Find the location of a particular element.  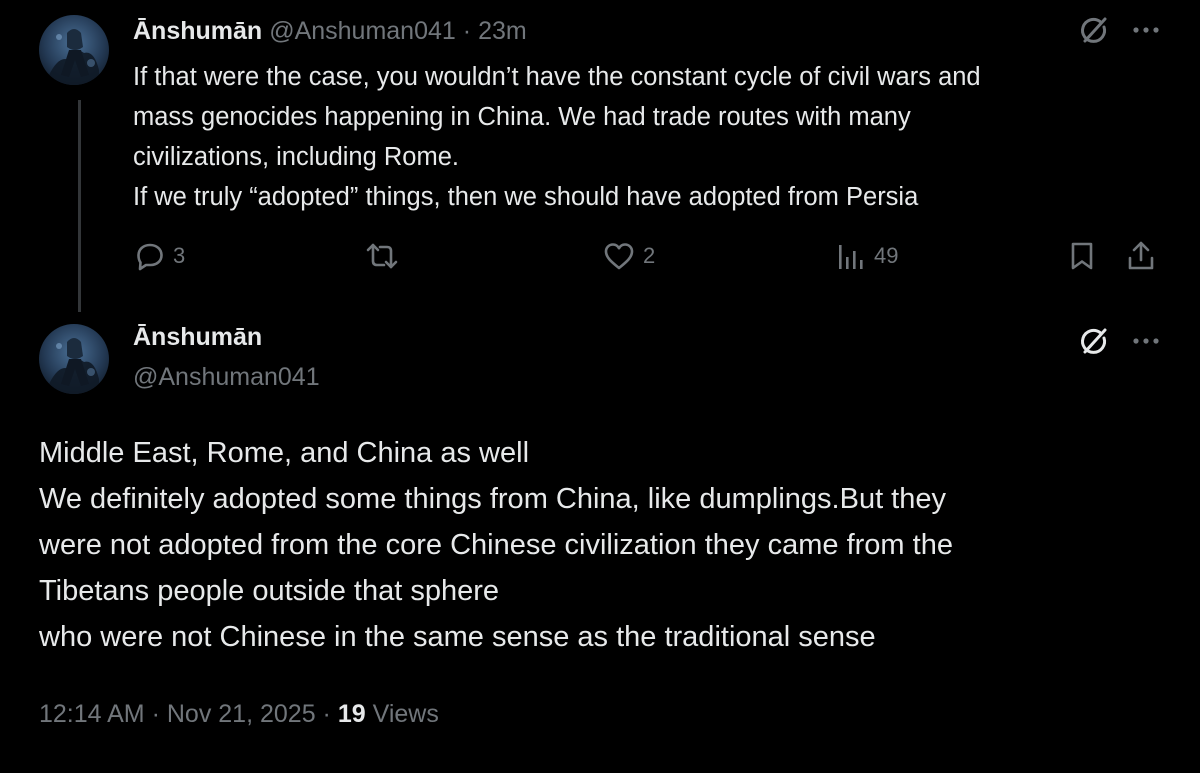

bookmark-icon is located at coordinates (1082, 256).